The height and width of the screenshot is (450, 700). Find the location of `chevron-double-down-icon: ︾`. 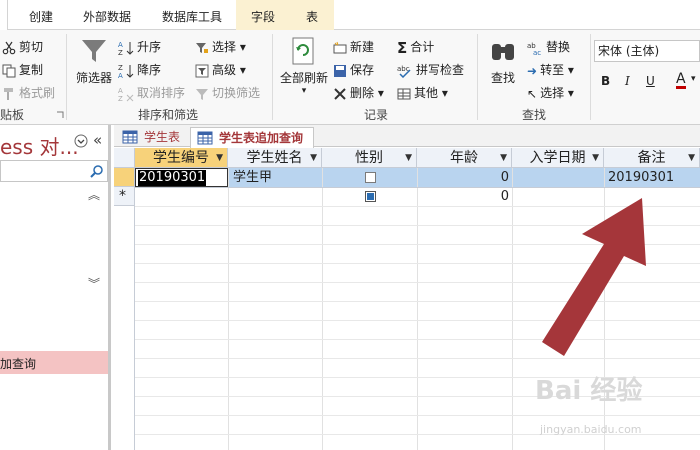

chevron-double-down-icon: ︾ is located at coordinates (94, 283).